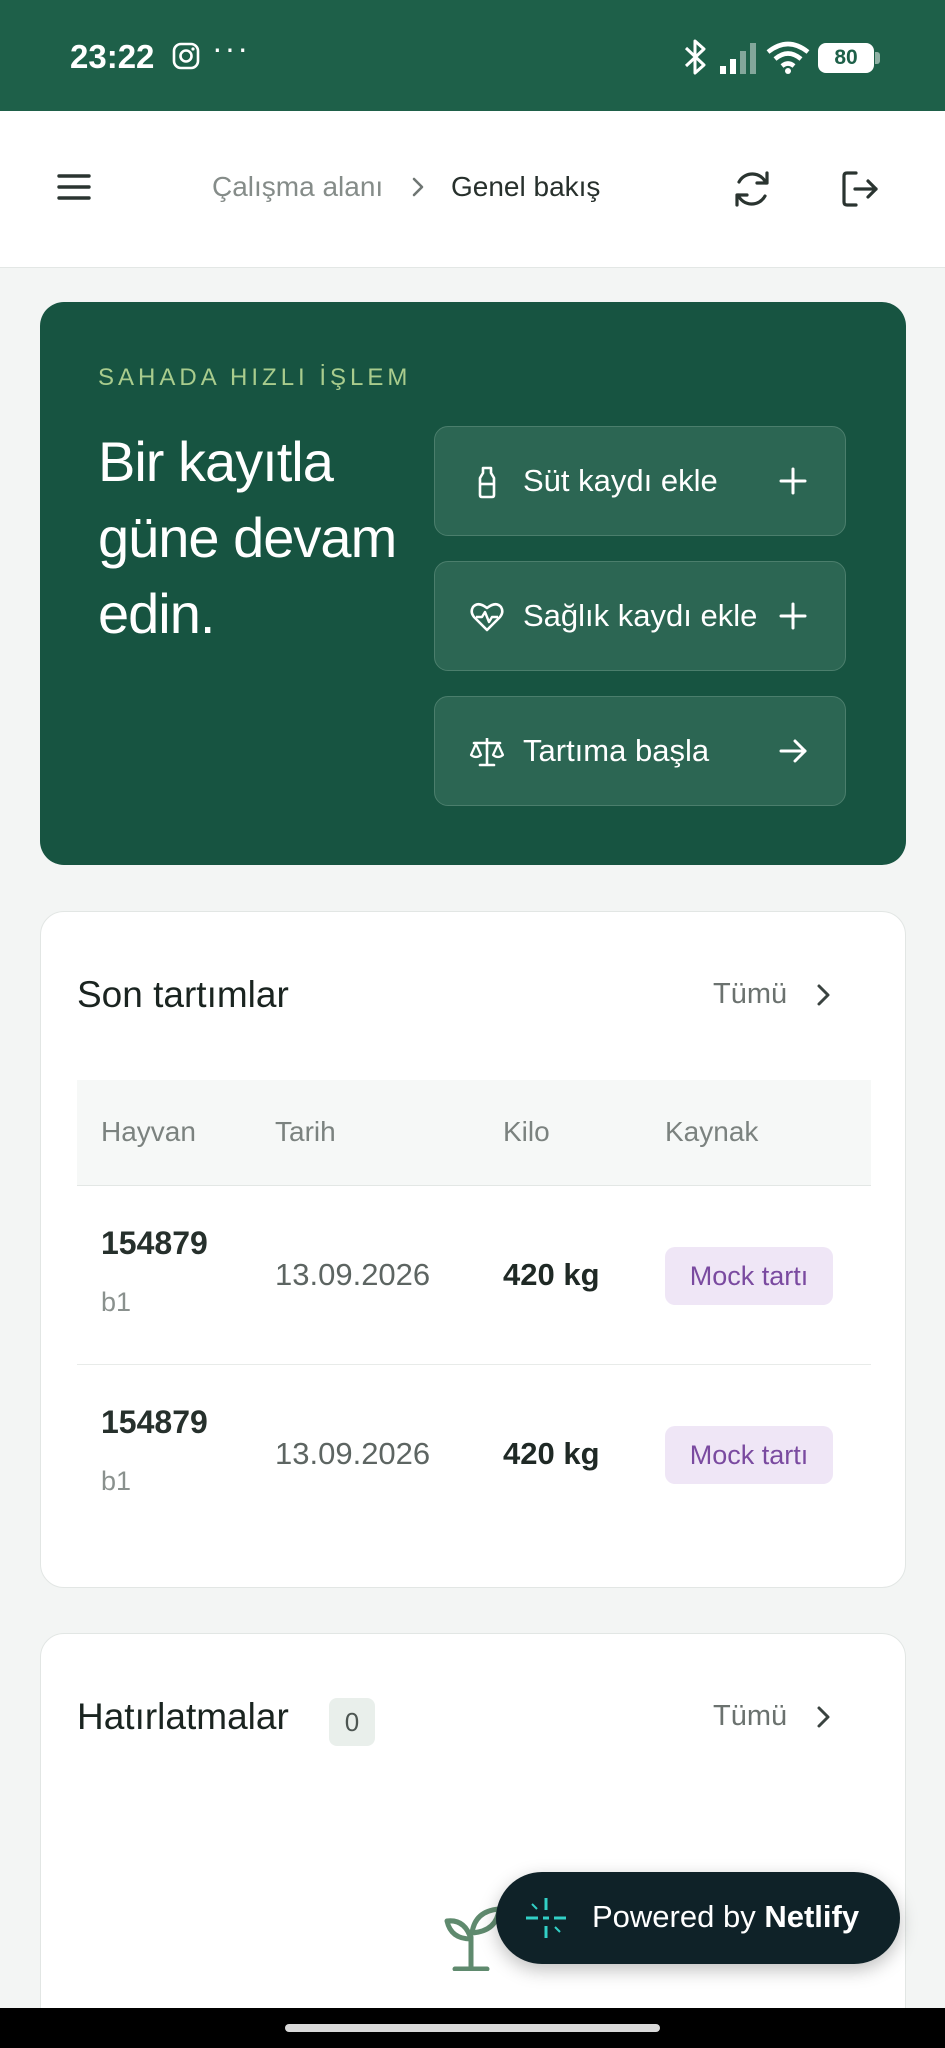  I want to click on bluetooth-icon, so click(695, 57).